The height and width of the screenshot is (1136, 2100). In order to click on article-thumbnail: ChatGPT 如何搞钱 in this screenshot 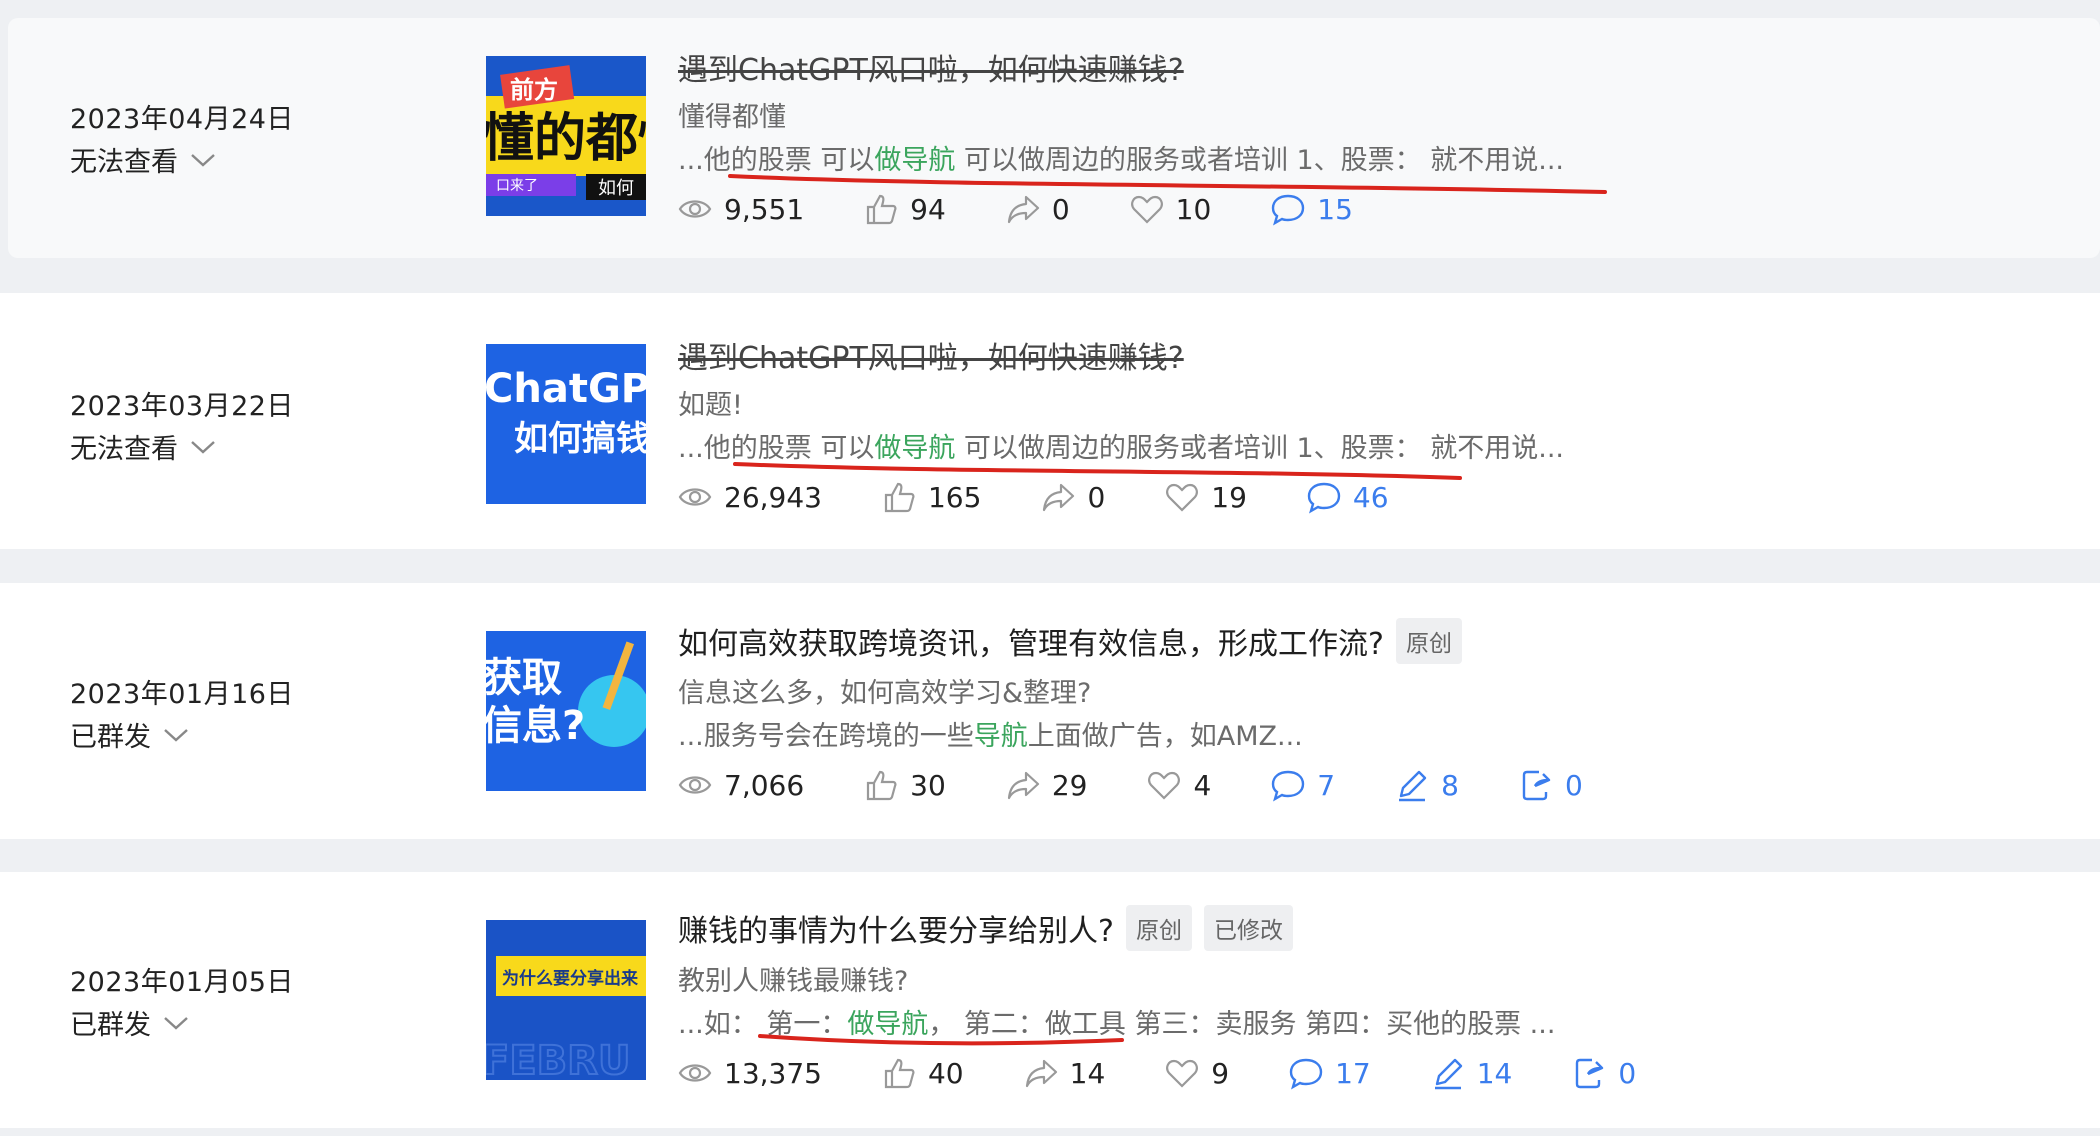, I will do `click(566, 424)`.